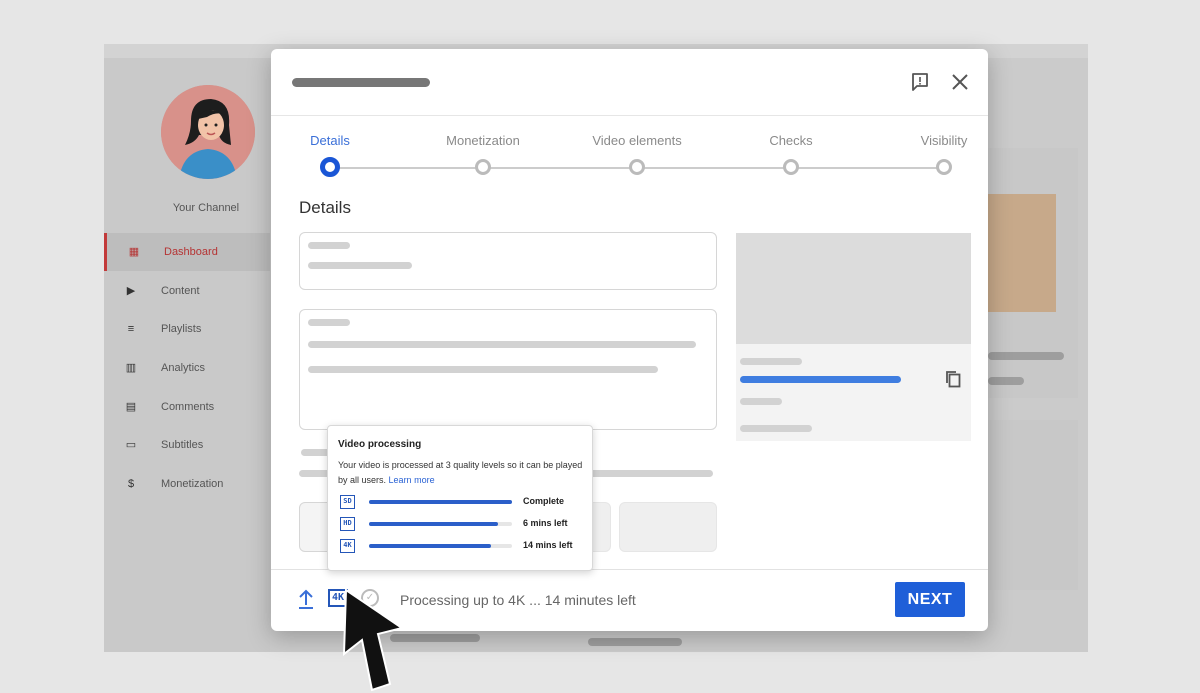  I want to click on dashboard-icon: ▦, so click(134, 252).